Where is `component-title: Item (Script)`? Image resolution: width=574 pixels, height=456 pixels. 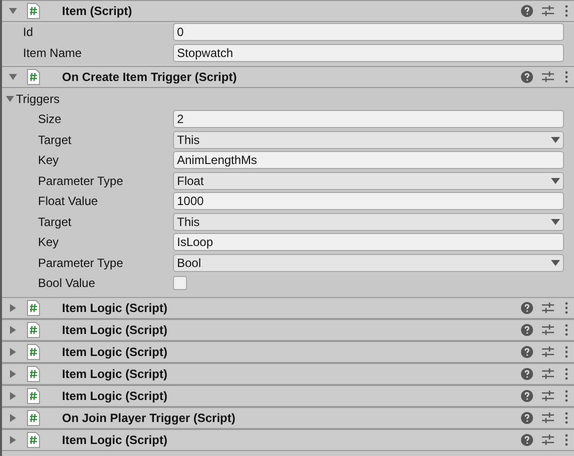
component-title: Item (Script) is located at coordinates (98, 11).